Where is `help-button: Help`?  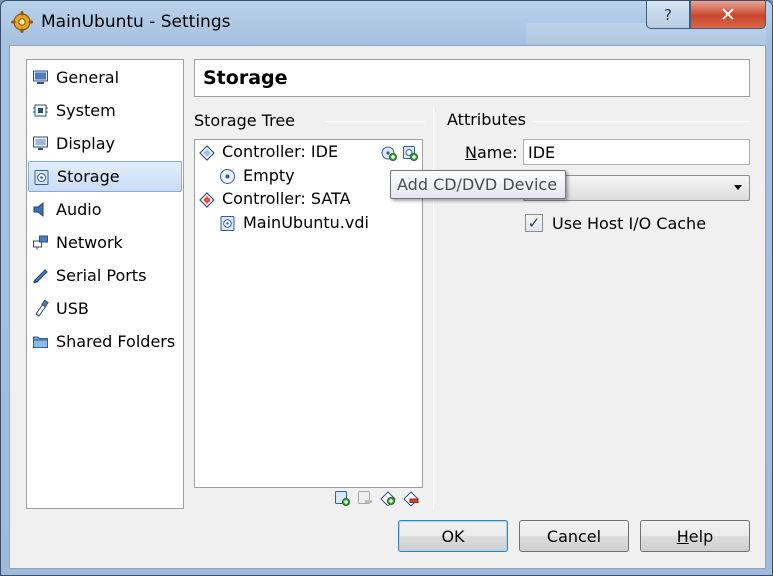
help-button: Help is located at coordinates (695, 536).